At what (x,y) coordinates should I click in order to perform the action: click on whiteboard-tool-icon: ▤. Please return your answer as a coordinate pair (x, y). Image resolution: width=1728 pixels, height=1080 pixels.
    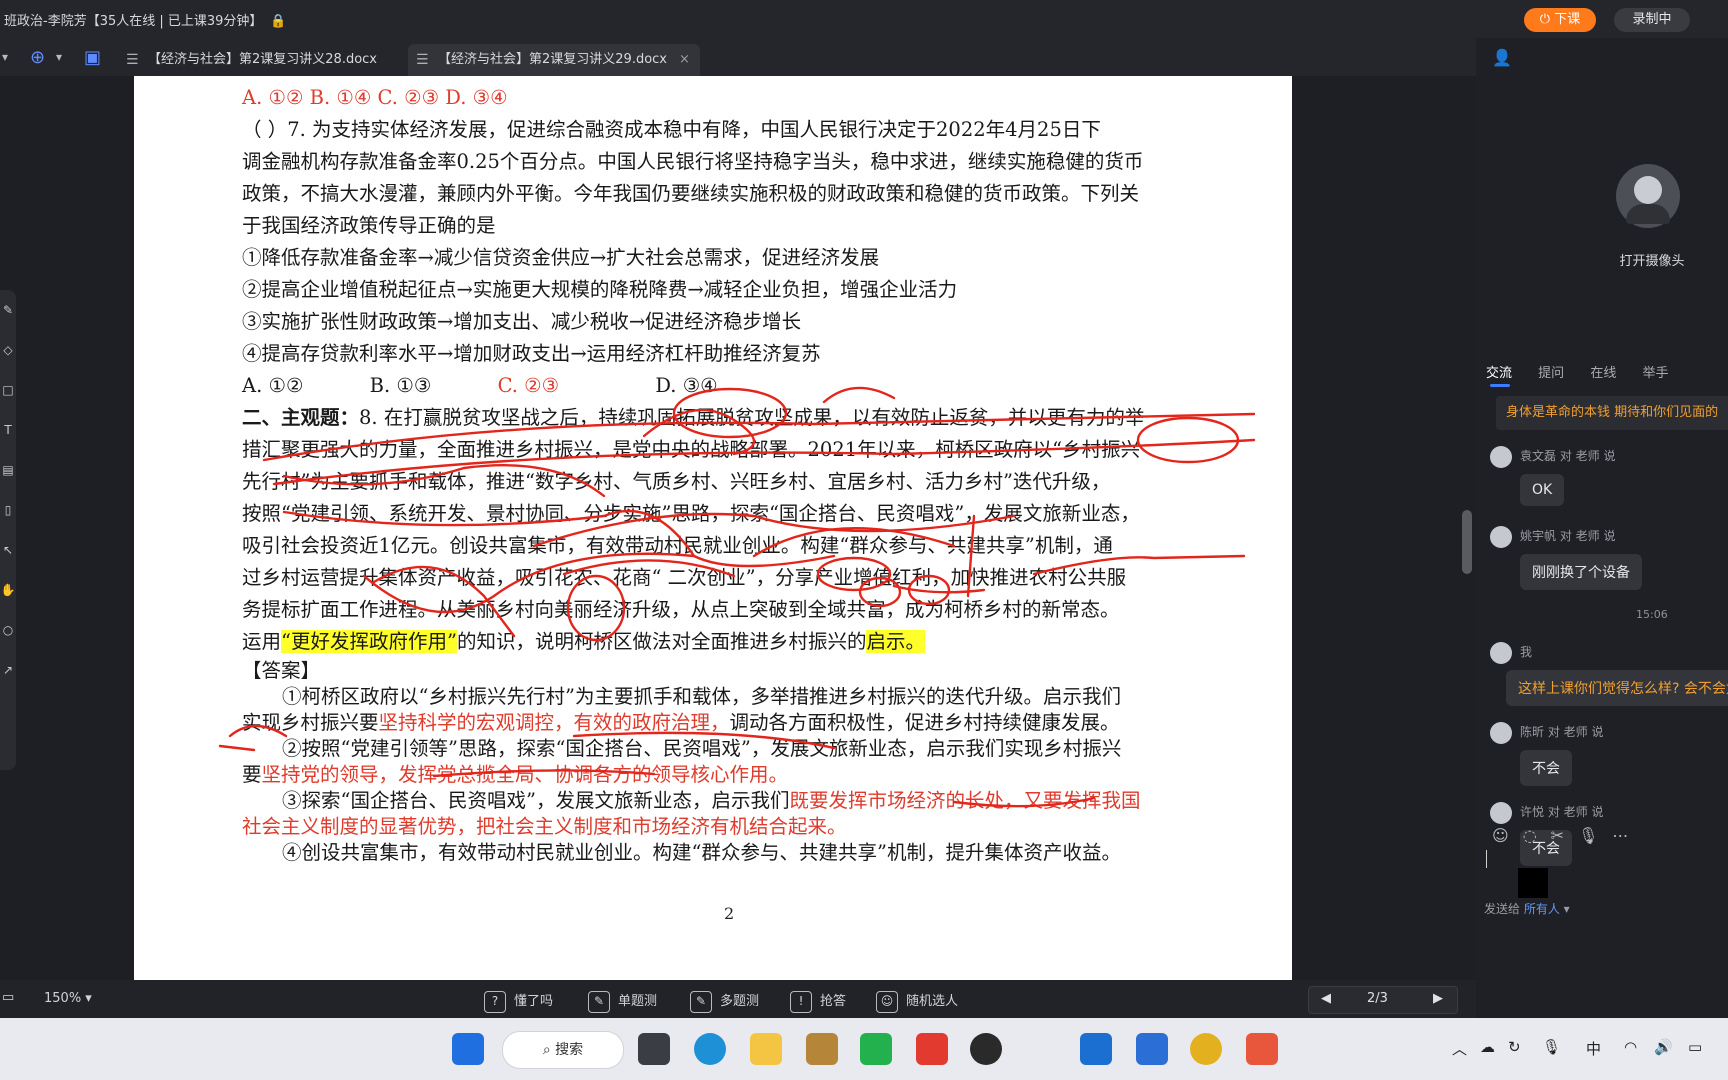
    Looking at the image, I should click on (8, 470).